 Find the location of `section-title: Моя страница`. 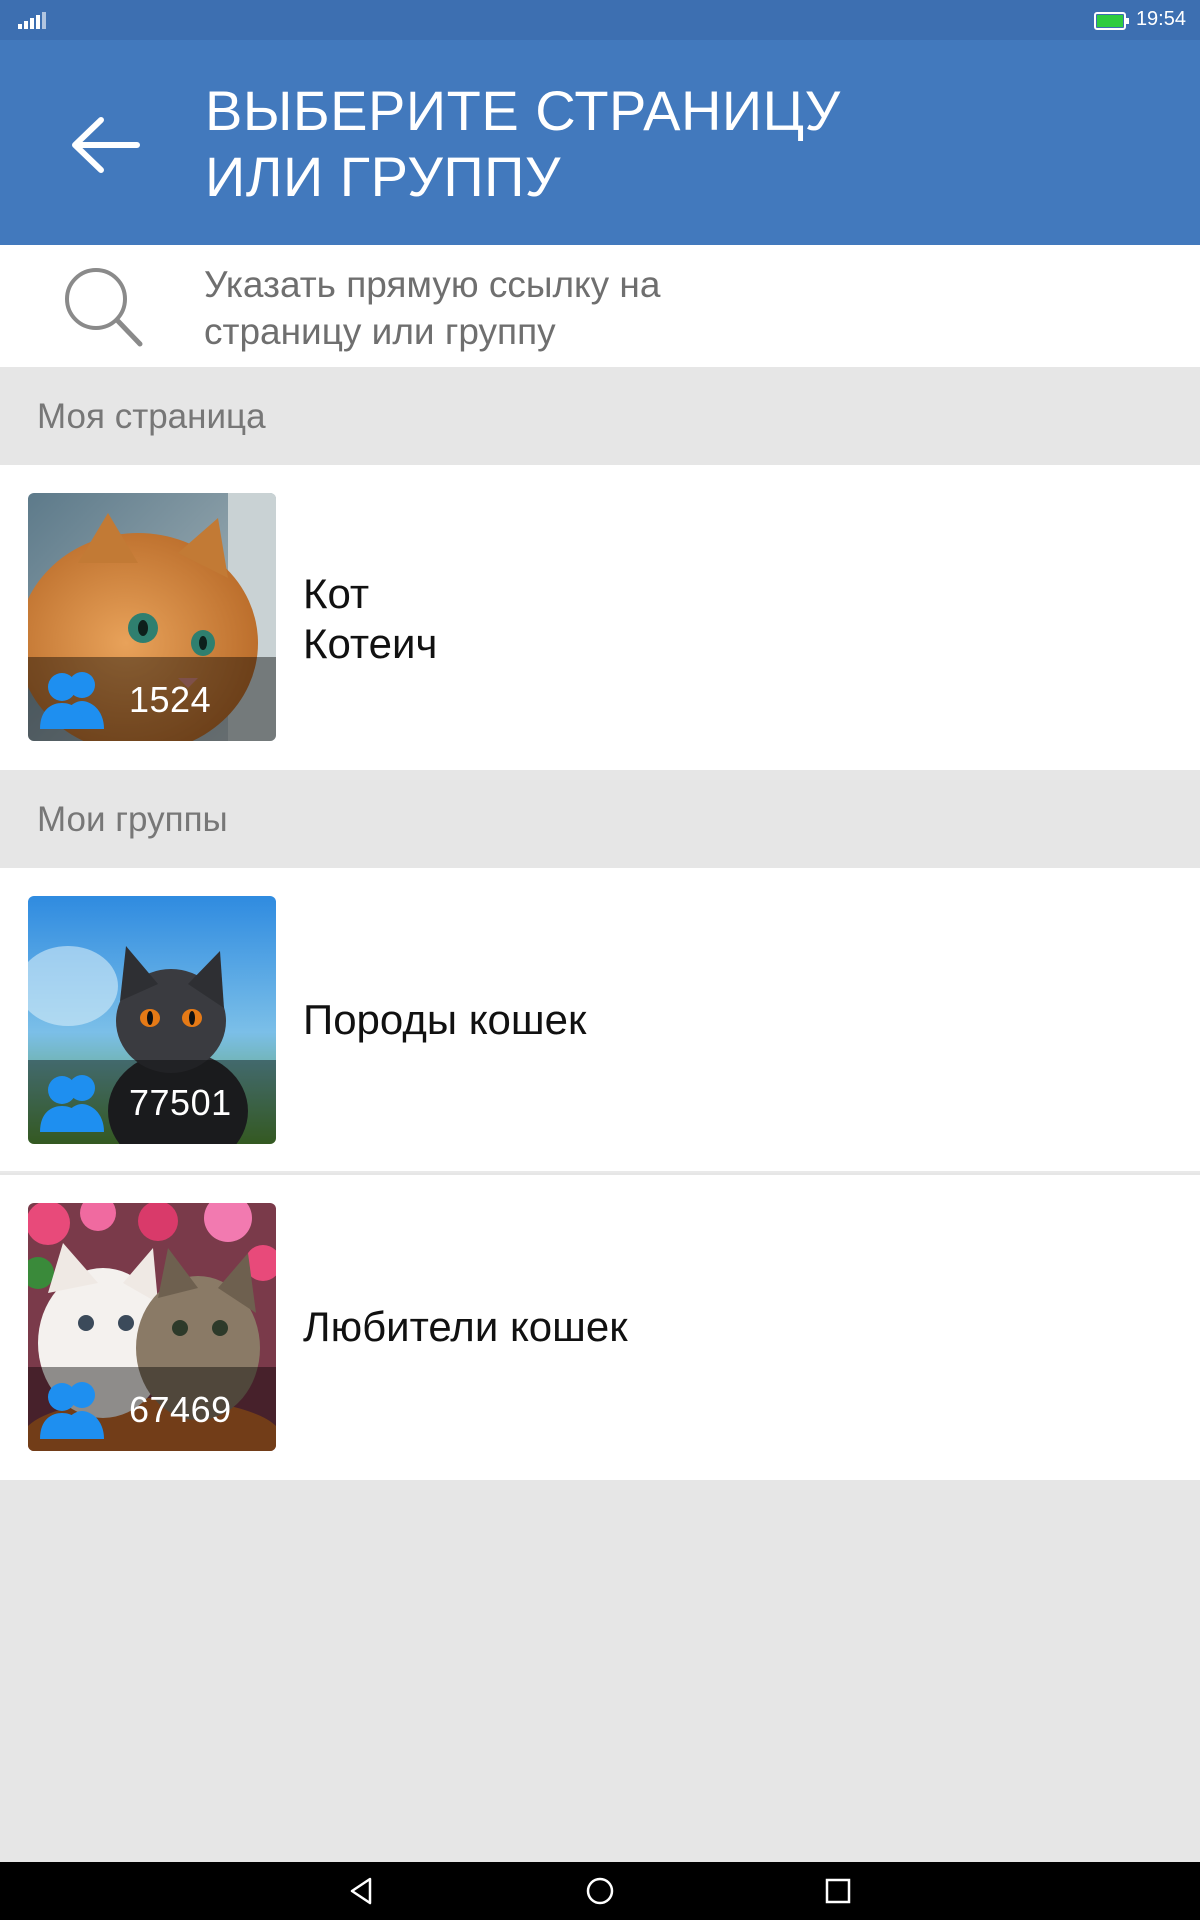

section-title: Моя страница is located at coordinates (151, 416).